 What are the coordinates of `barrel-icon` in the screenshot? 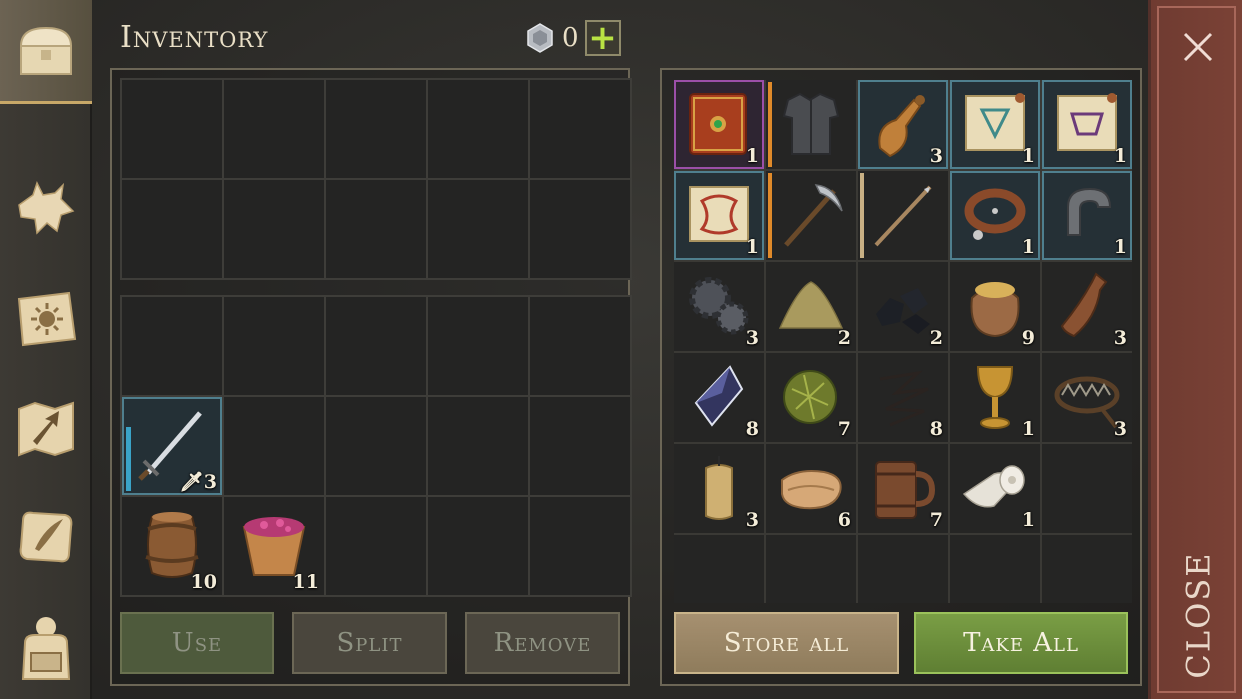 It's located at (172, 545).